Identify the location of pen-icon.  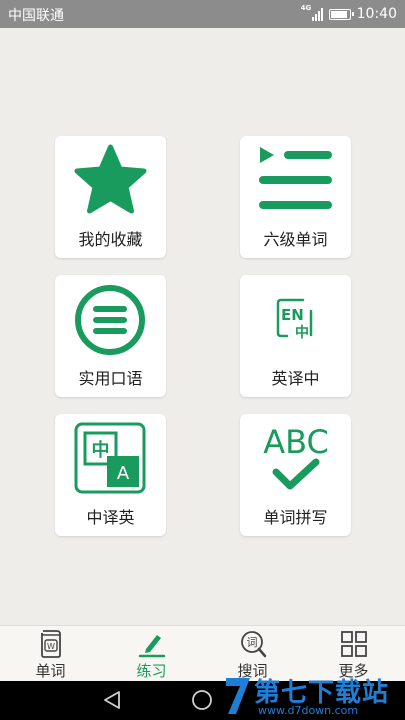
(152, 646).